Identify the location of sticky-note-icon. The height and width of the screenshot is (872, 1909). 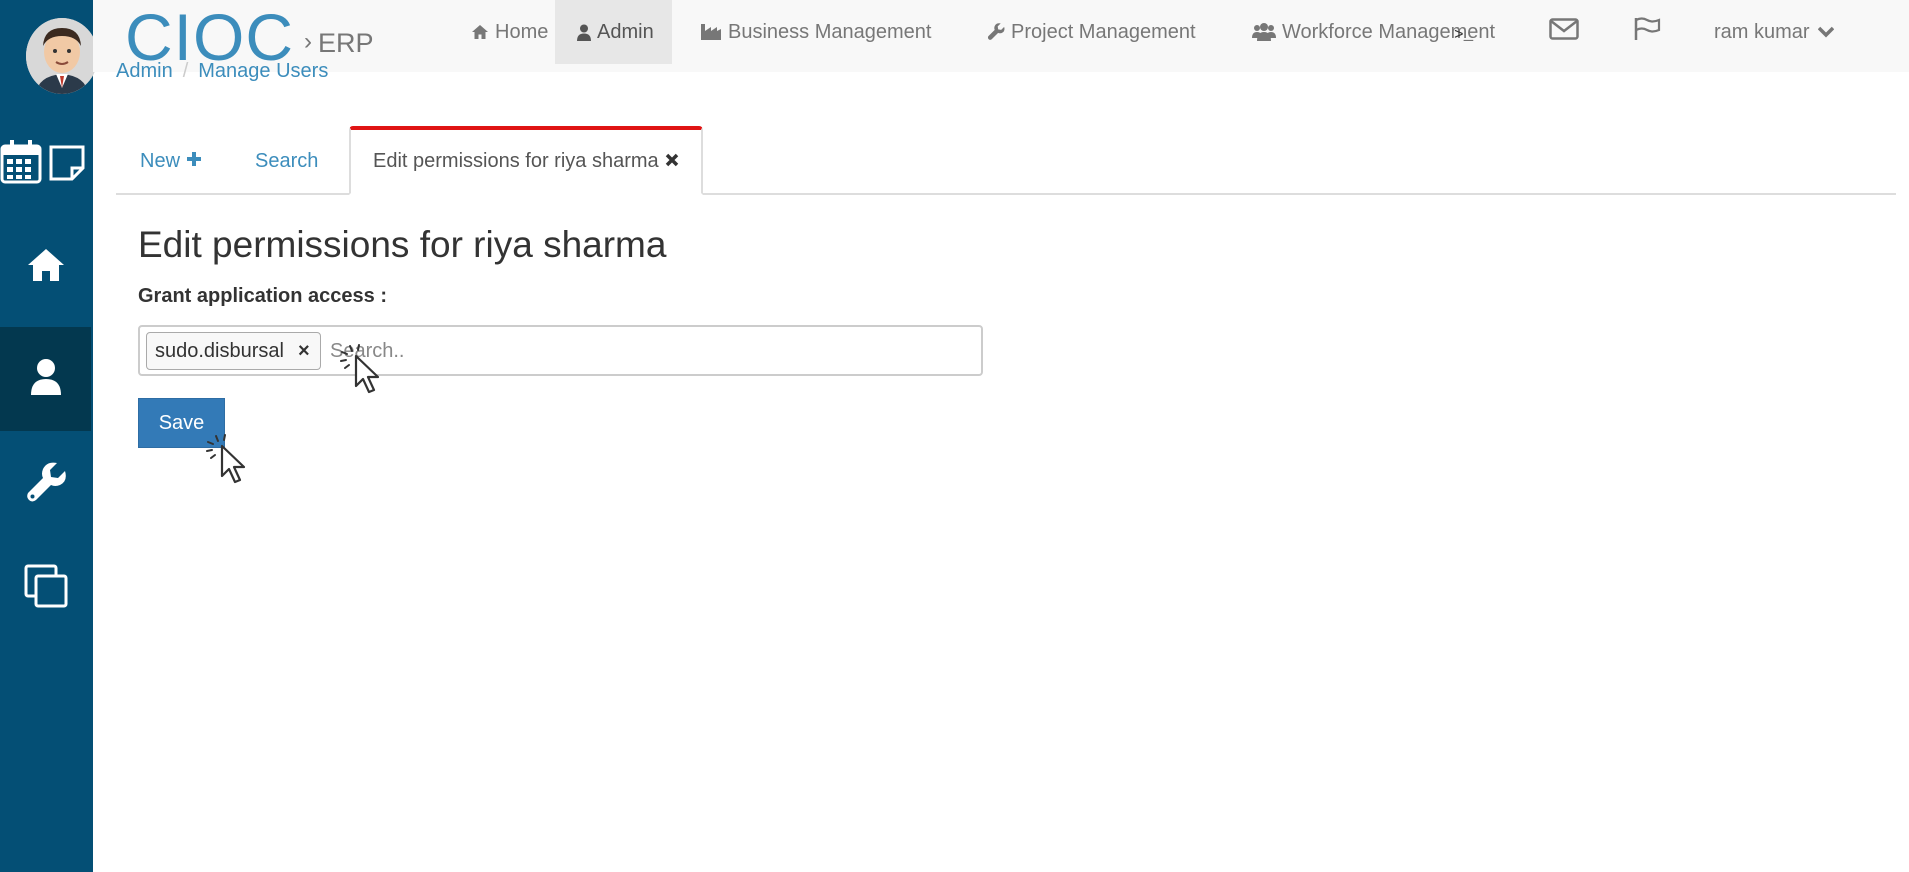
(67, 165).